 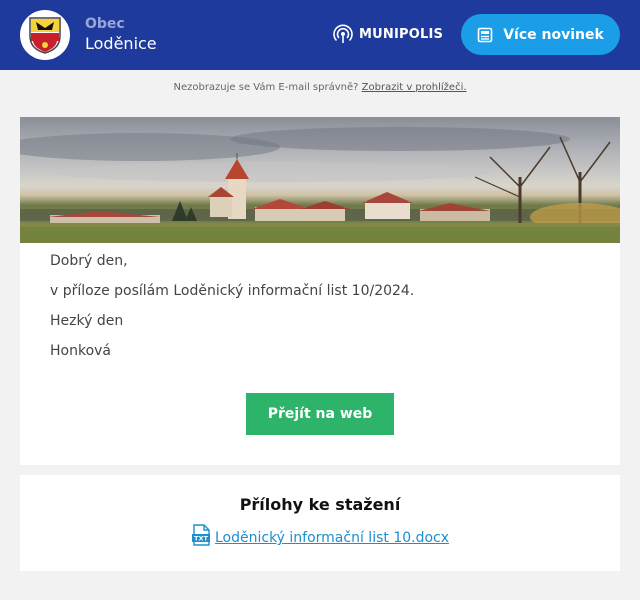 What do you see at coordinates (320, 504) in the screenshot?
I see `attachments-title: Přílohy ke stažení` at bounding box center [320, 504].